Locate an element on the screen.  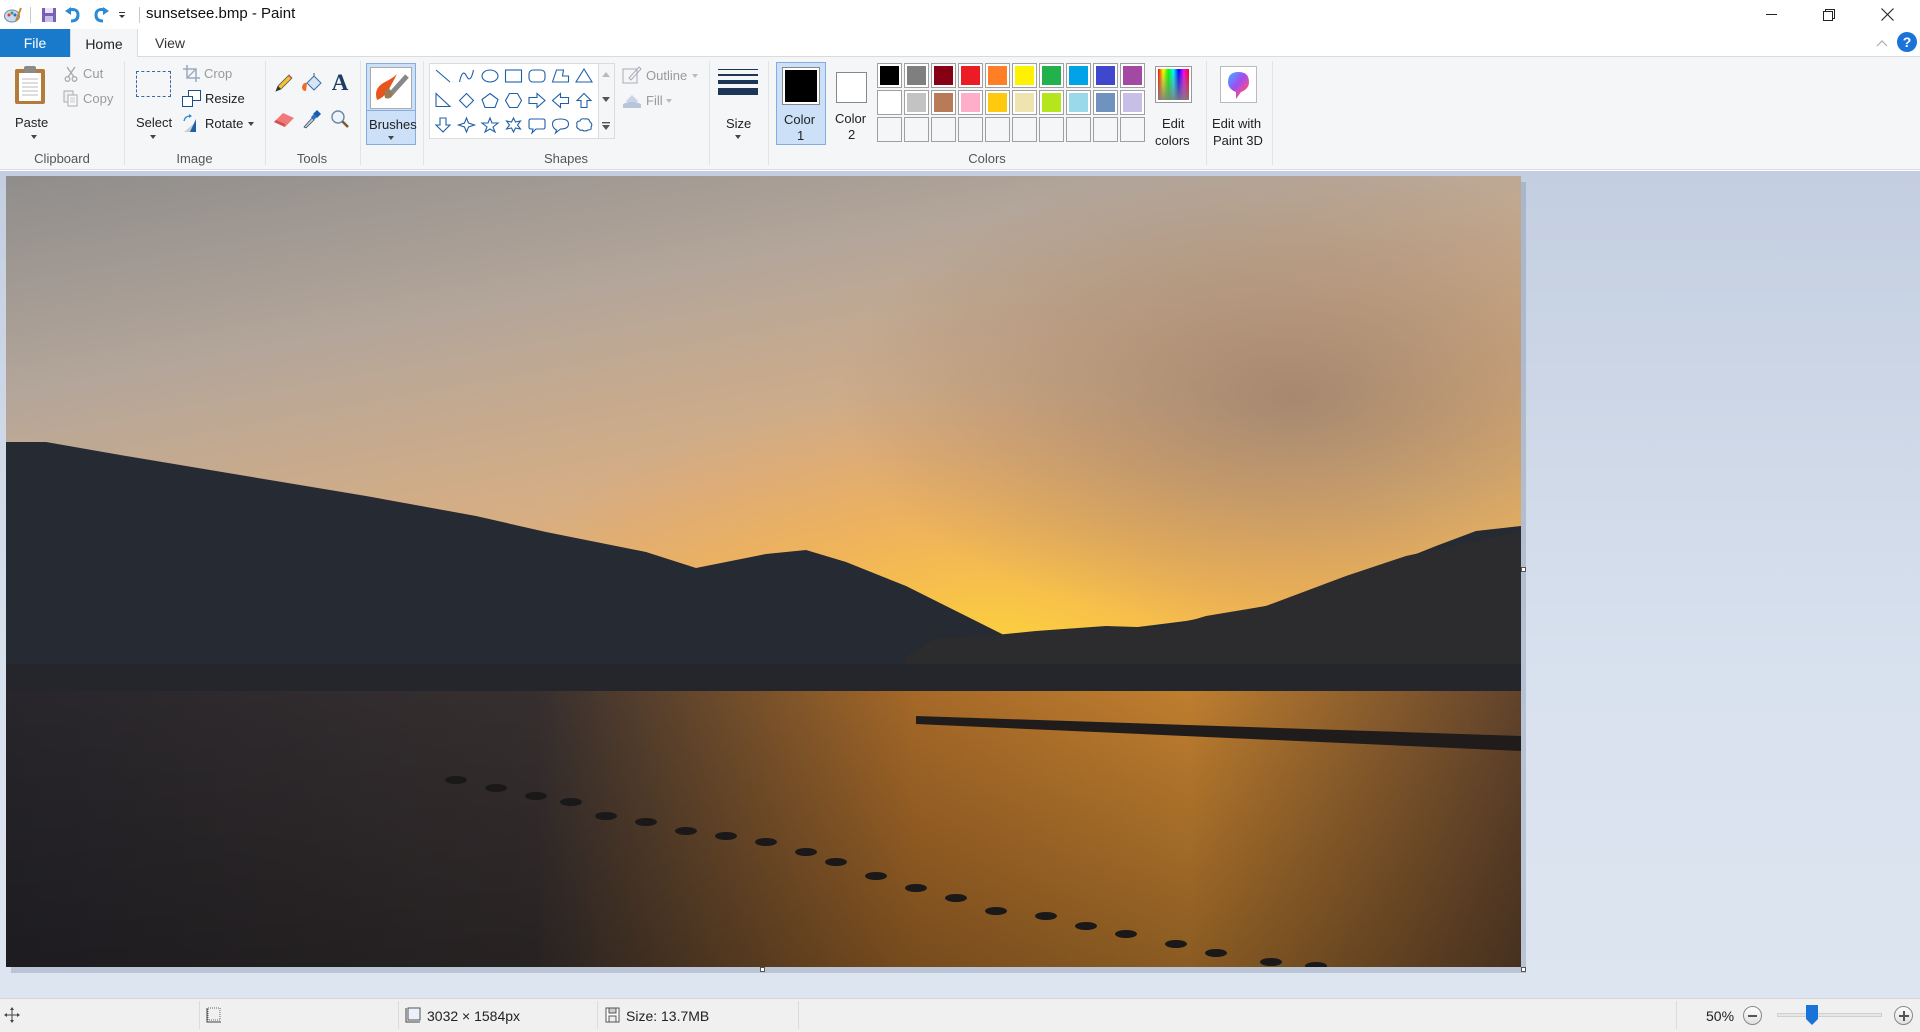
shape-diamond-icon is located at coordinates (466, 100).